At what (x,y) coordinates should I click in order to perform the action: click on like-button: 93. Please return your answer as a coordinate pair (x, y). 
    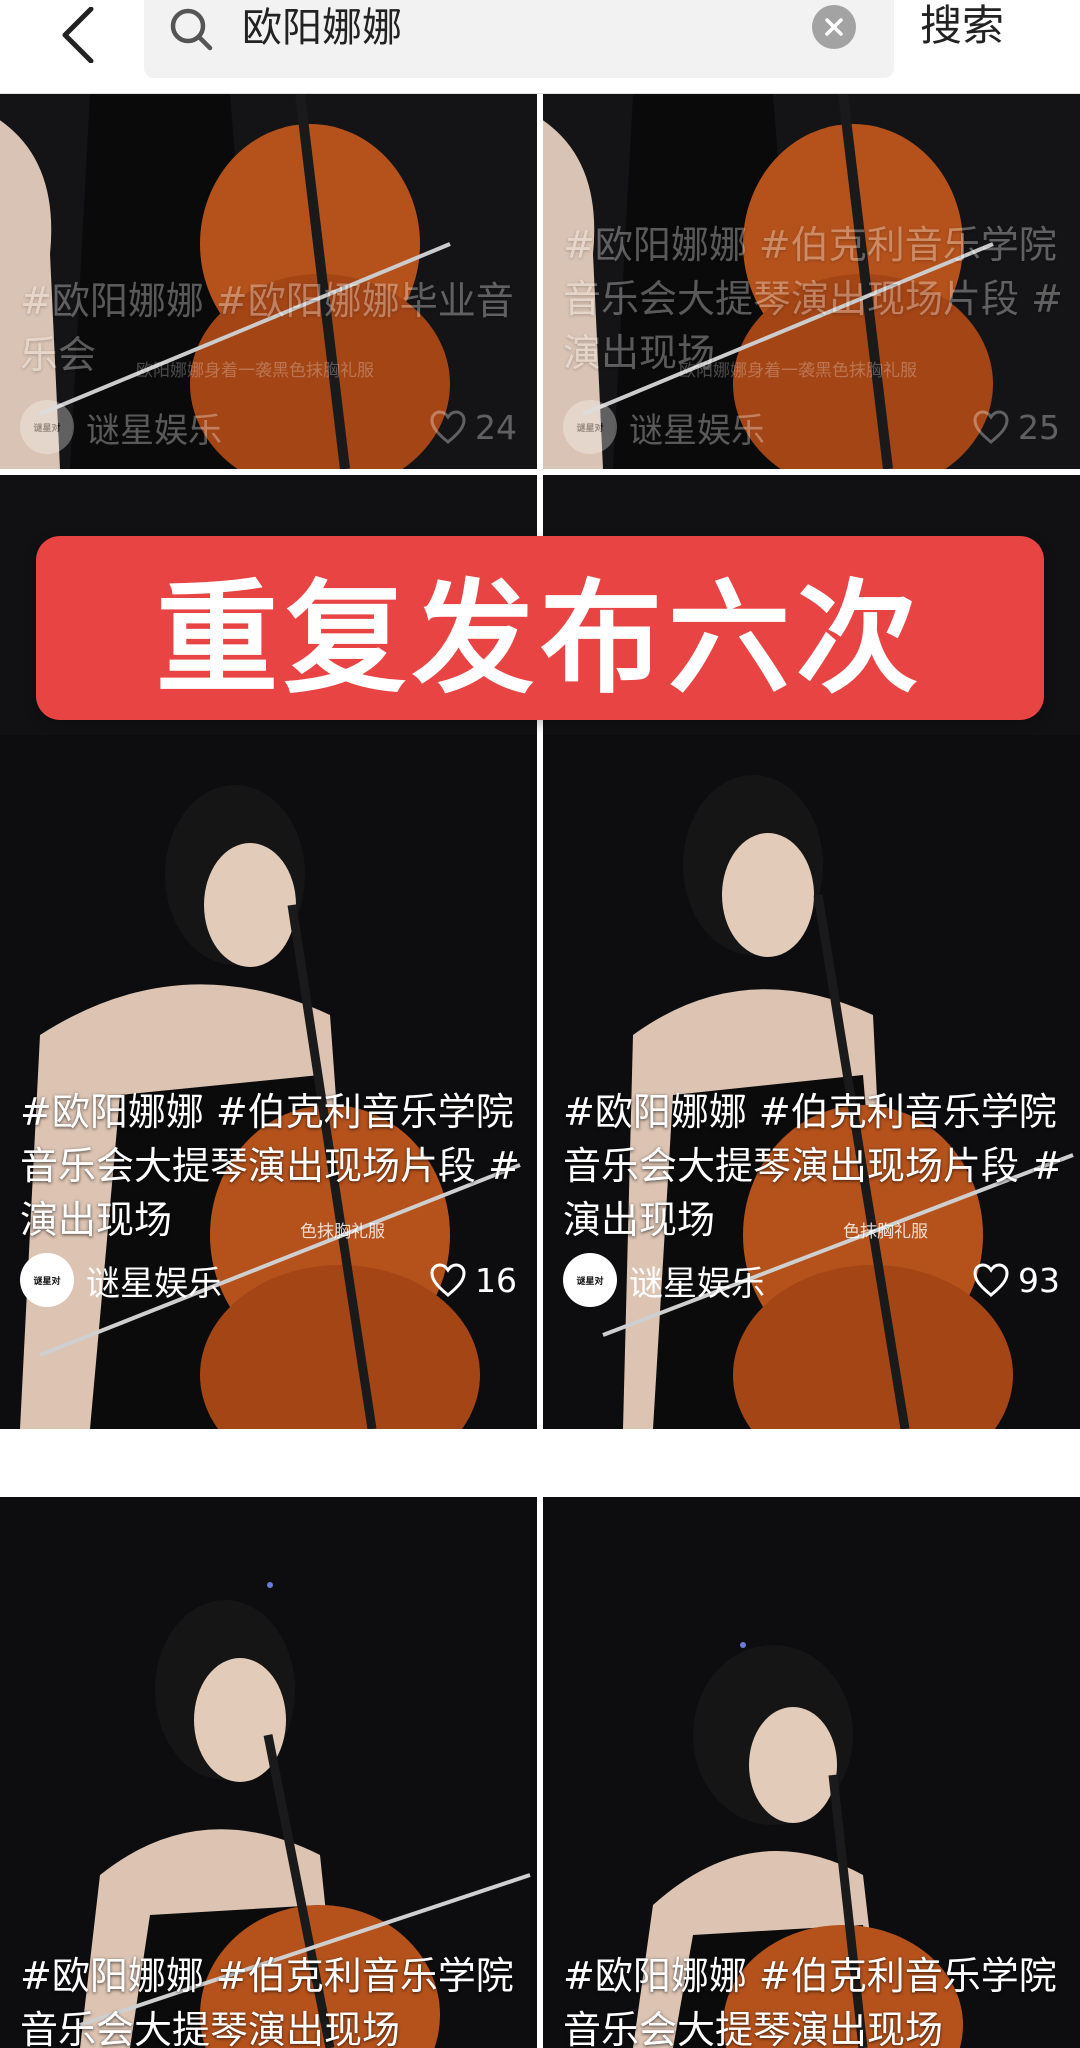
    Looking at the image, I should click on (1016, 1280).